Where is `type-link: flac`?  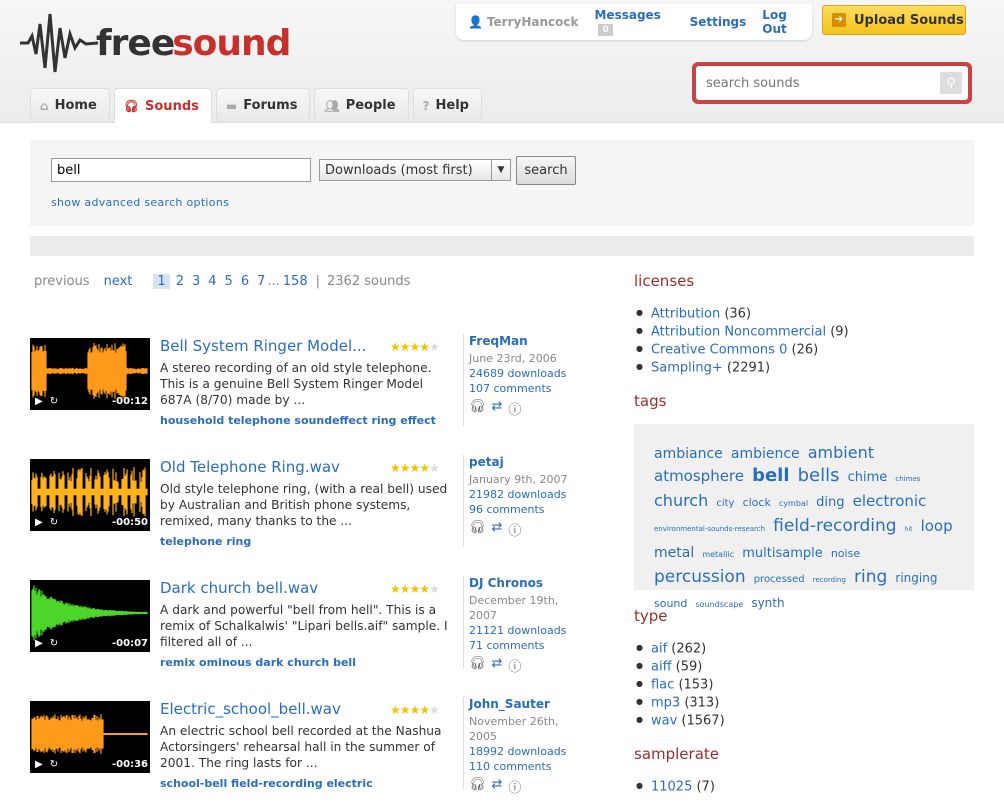 type-link: flac is located at coordinates (662, 685).